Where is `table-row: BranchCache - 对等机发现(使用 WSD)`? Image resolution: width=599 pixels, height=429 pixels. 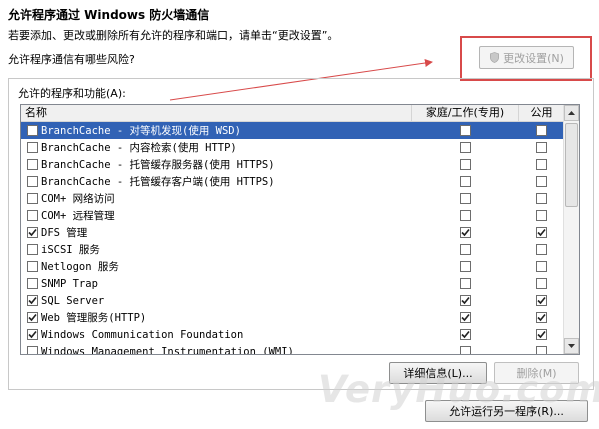
table-row: BranchCache - 对等机发现(使用 WSD) is located at coordinates (292, 130).